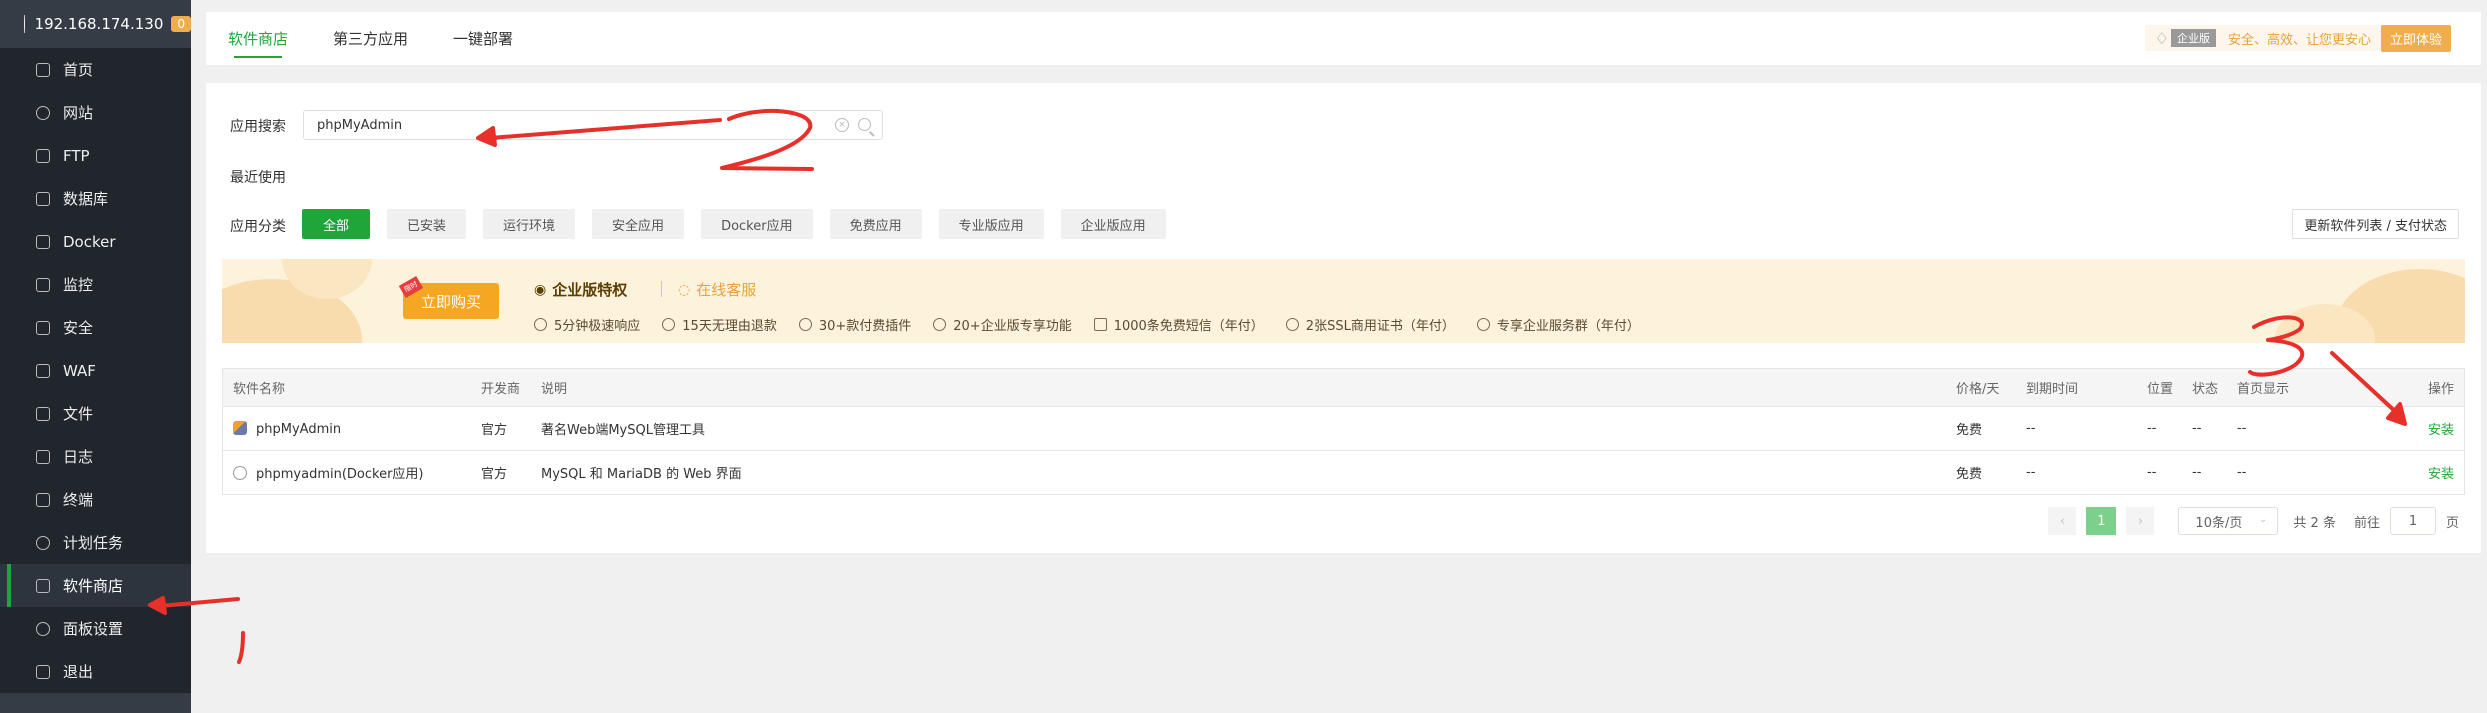 The width and height of the screenshot is (2487, 713). I want to click on category-pro: 专业版应用, so click(991, 224).